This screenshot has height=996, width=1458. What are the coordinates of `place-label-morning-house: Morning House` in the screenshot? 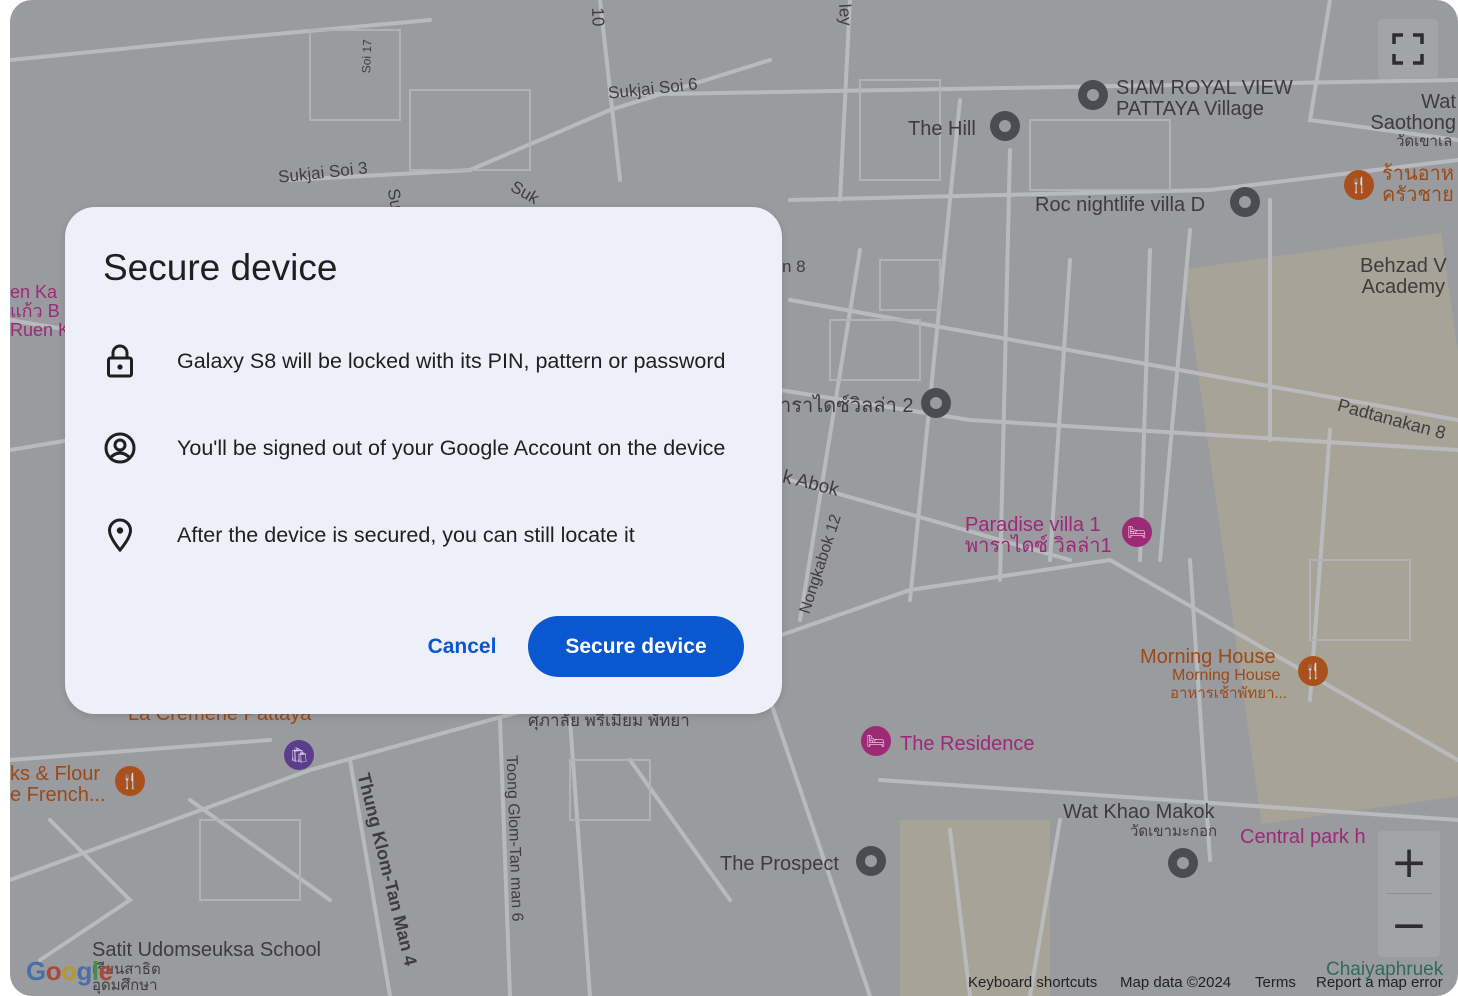 It's located at (1208, 657).